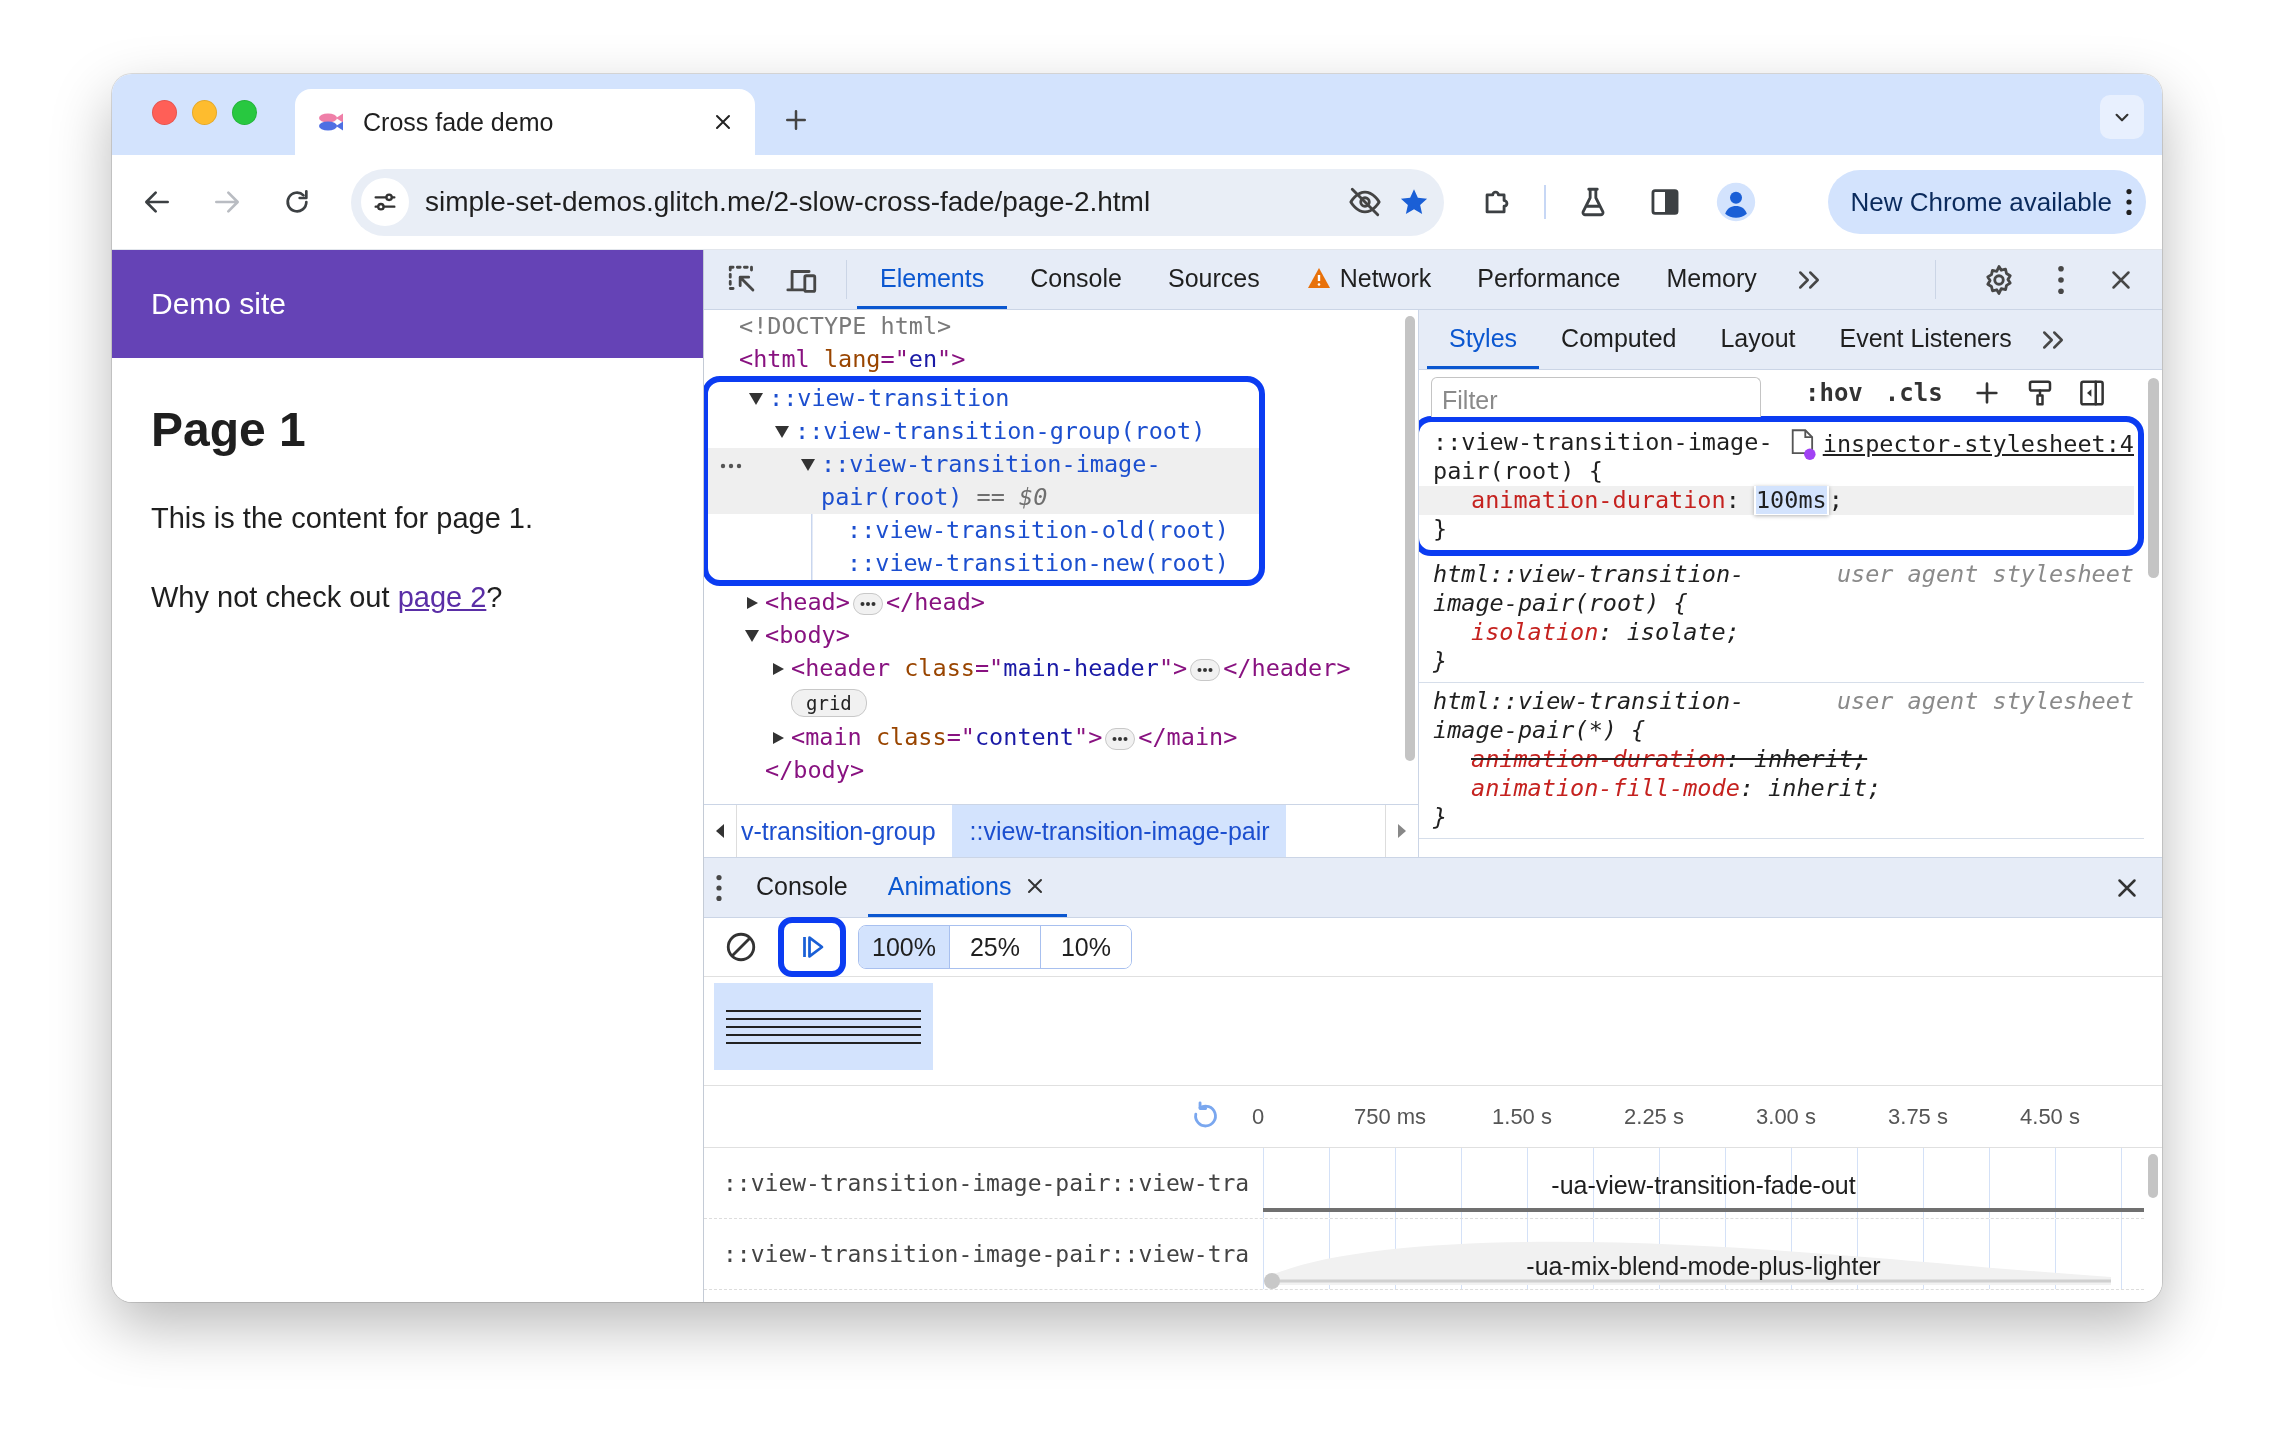 The image size is (2274, 1452). What do you see at coordinates (1605, 632) in the screenshot?
I see `css-declaration: isolation: isolate;` at bounding box center [1605, 632].